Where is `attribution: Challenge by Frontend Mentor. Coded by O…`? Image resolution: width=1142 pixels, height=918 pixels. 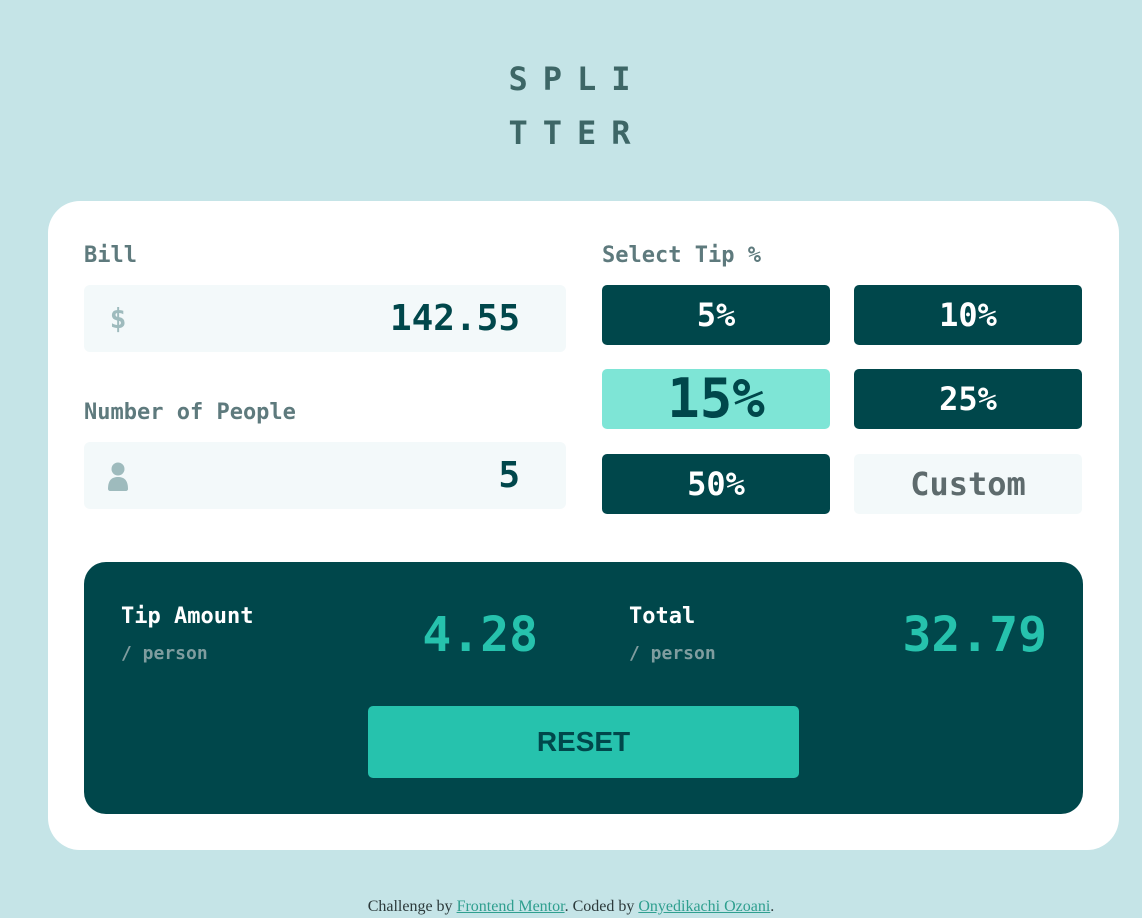
attribution: Challenge by Frontend Mentor. Coded by O… is located at coordinates (571, 907).